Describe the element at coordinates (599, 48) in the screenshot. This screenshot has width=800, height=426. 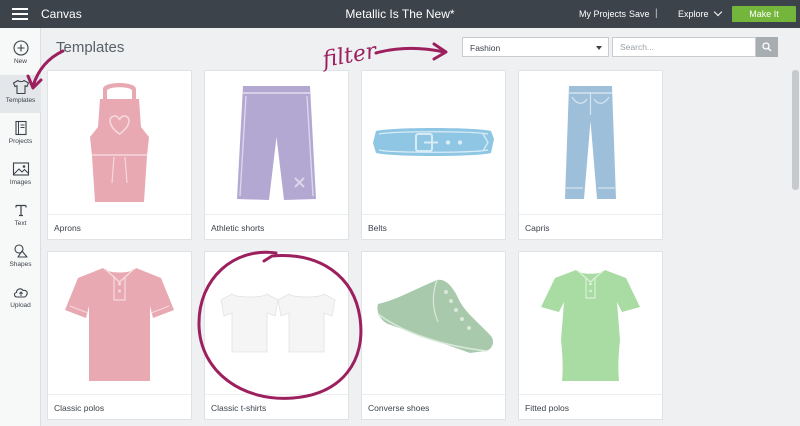
I see `caret-down-icon` at that location.